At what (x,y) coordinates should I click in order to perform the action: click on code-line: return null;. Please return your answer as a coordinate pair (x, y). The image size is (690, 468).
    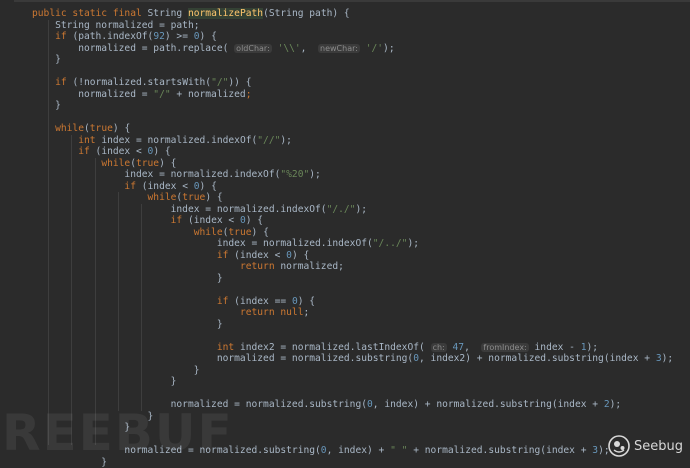
    Looking at the image, I should click on (170, 313).